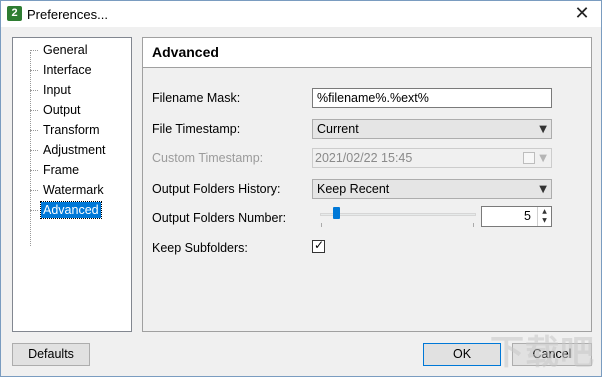  I want to click on close-icon: ✕, so click(582, 14).